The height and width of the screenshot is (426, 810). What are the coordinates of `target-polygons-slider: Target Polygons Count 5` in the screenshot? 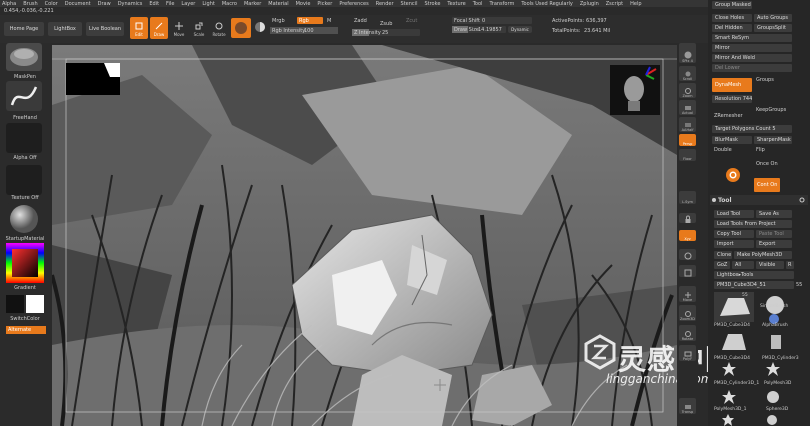 It's located at (752, 129).